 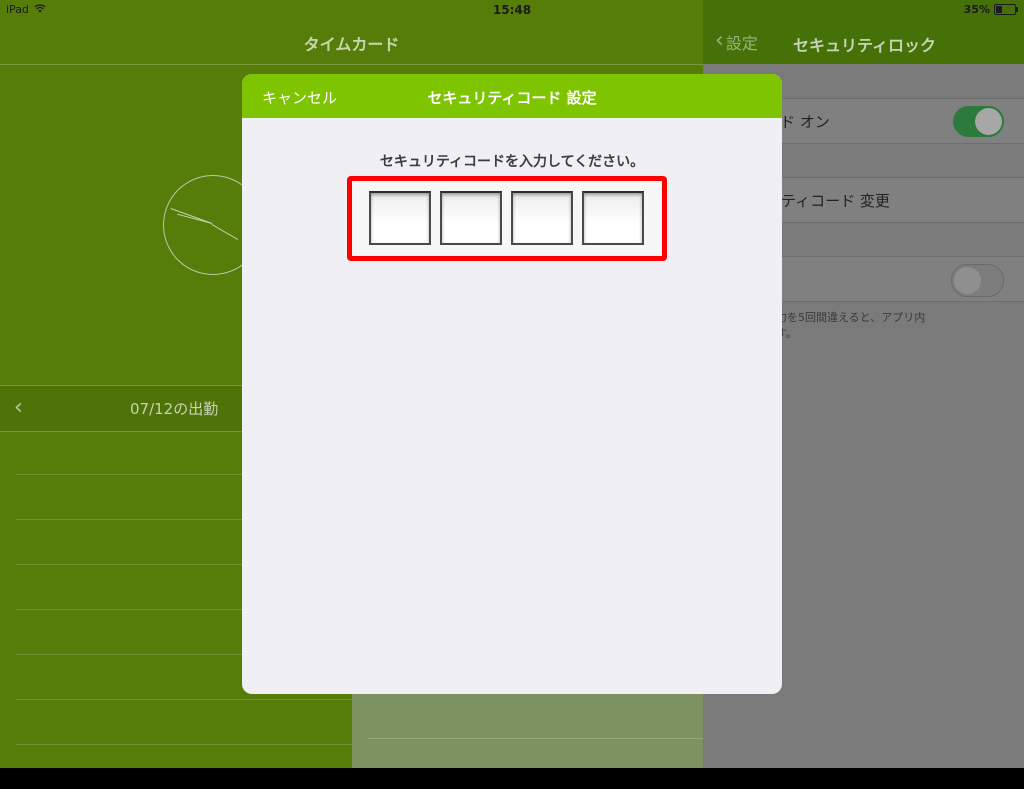 I want to click on back-label: 設定, so click(x=741, y=43).